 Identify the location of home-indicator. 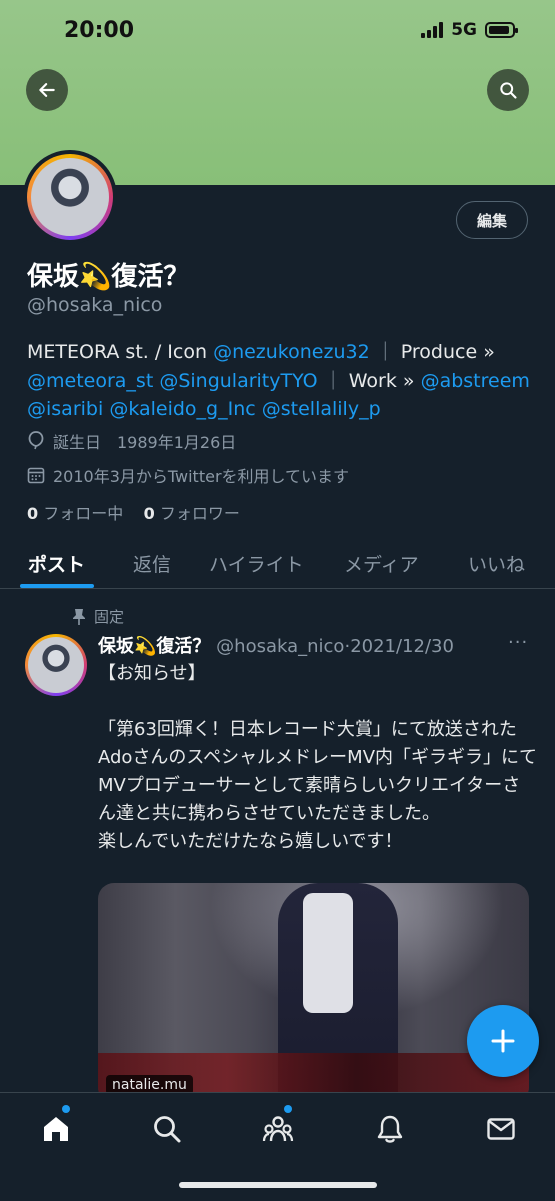
(278, 1185).